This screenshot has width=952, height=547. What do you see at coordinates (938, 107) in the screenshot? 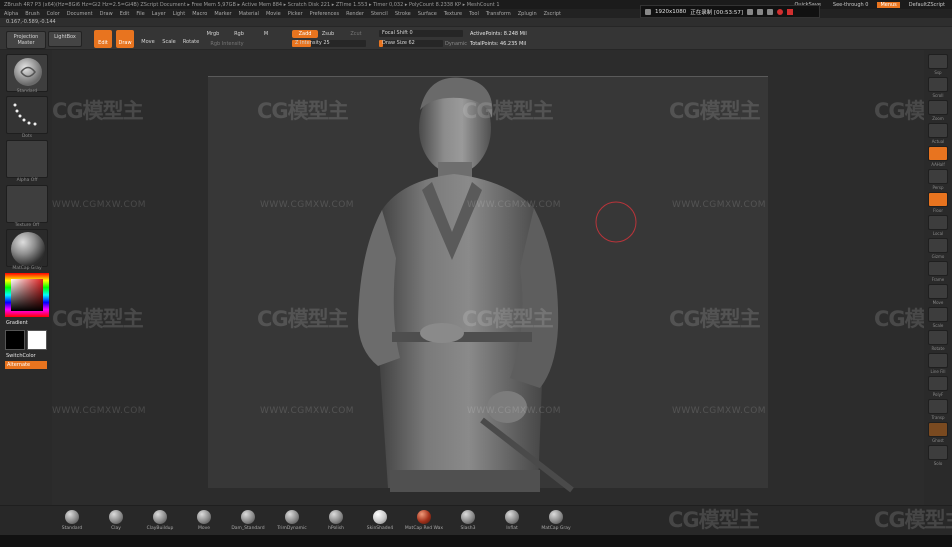
I see `shelf-zoom-button` at bounding box center [938, 107].